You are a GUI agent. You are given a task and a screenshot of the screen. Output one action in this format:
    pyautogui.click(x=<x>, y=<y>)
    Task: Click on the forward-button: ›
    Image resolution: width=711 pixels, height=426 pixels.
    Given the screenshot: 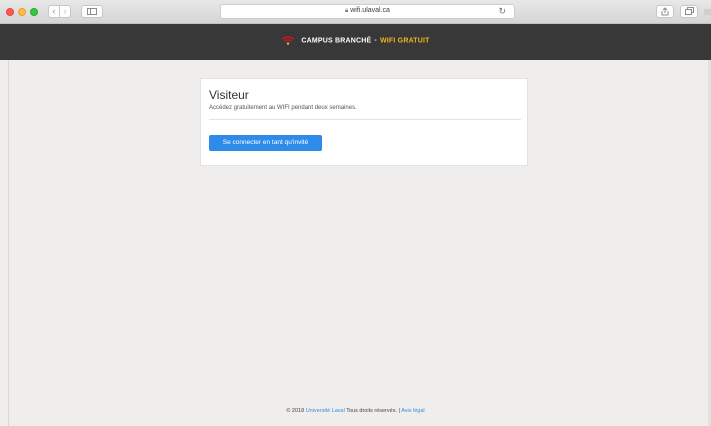 What is the action you would take?
    pyautogui.click(x=65, y=11)
    